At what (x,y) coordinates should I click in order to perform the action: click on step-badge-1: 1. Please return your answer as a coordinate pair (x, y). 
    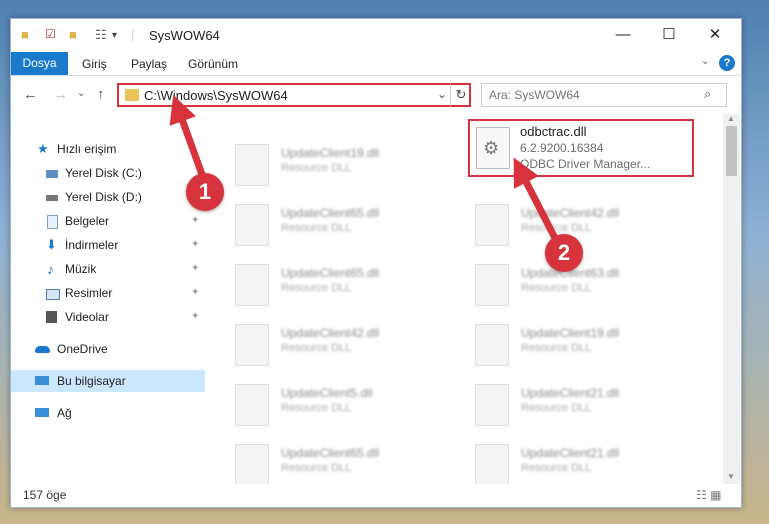
    Looking at the image, I should click on (205, 192).